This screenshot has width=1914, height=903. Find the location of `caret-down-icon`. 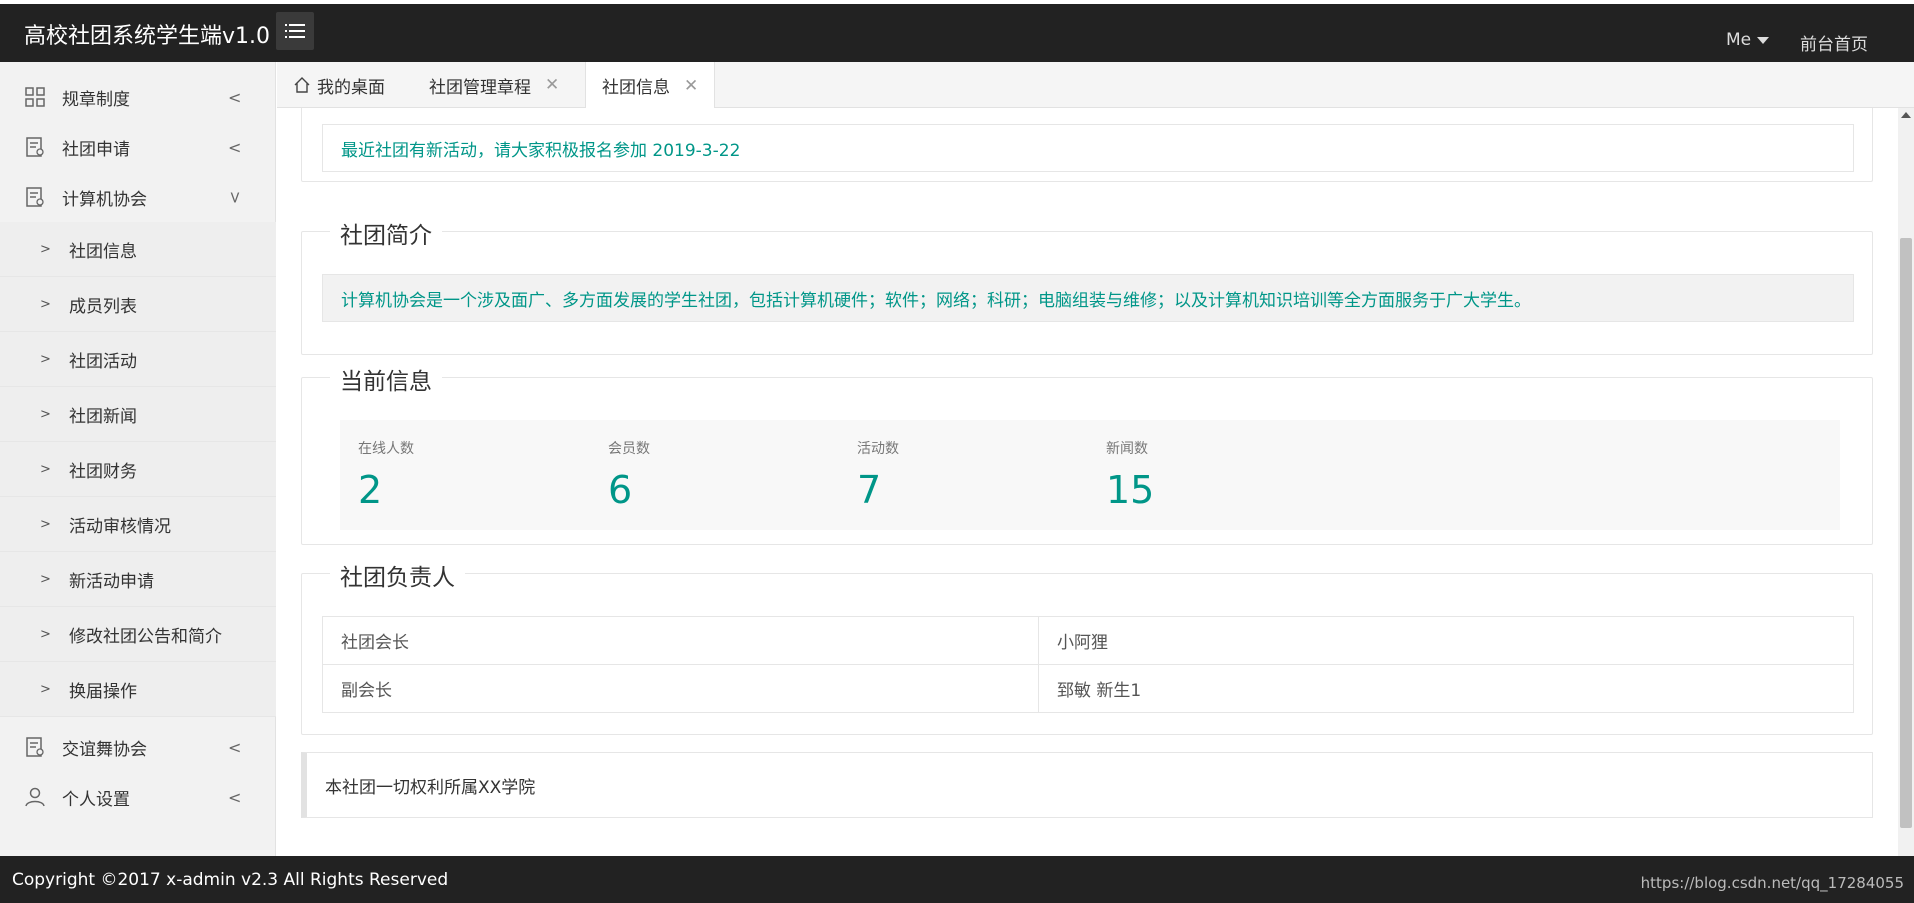

caret-down-icon is located at coordinates (1763, 40).